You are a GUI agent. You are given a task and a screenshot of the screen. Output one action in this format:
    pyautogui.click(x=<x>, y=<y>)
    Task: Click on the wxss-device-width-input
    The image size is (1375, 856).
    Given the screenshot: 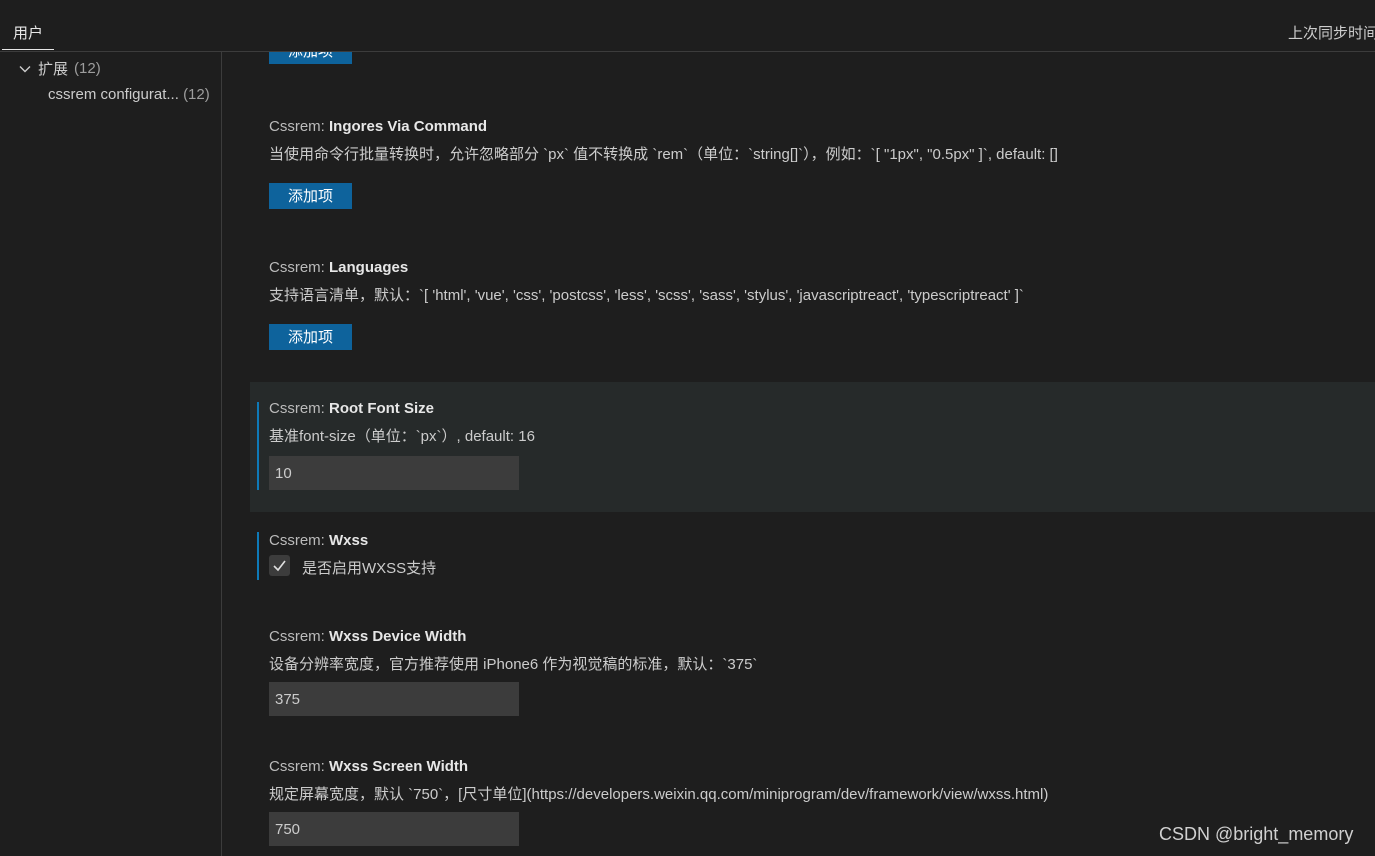 What is the action you would take?
    pyautogui.click(x=394, y=699)
    